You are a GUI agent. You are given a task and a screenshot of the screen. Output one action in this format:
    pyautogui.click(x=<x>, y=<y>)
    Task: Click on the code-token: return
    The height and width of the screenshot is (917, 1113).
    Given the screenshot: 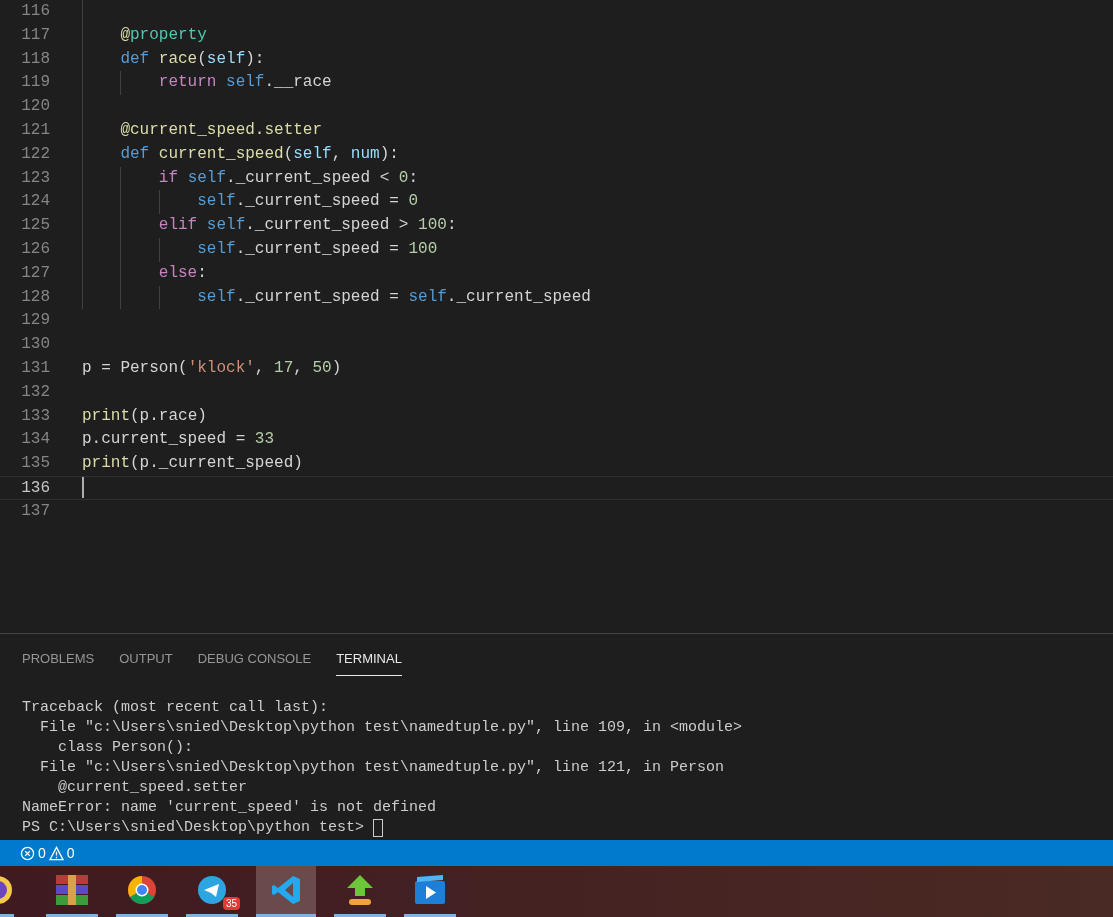 What is the action you would take?
    pyautogui.click(x=187, y=83)
    